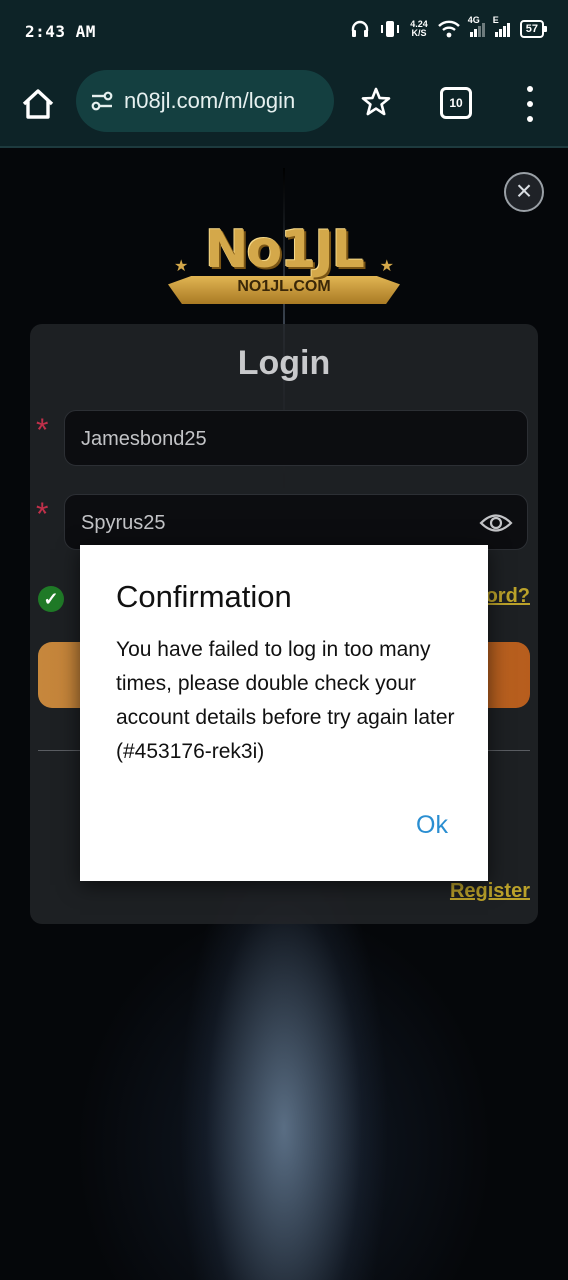 This screenshot has height=1280, width=568. I want to click on status-icons: 4.24 K/S 4G E 57, so click(449, 27).